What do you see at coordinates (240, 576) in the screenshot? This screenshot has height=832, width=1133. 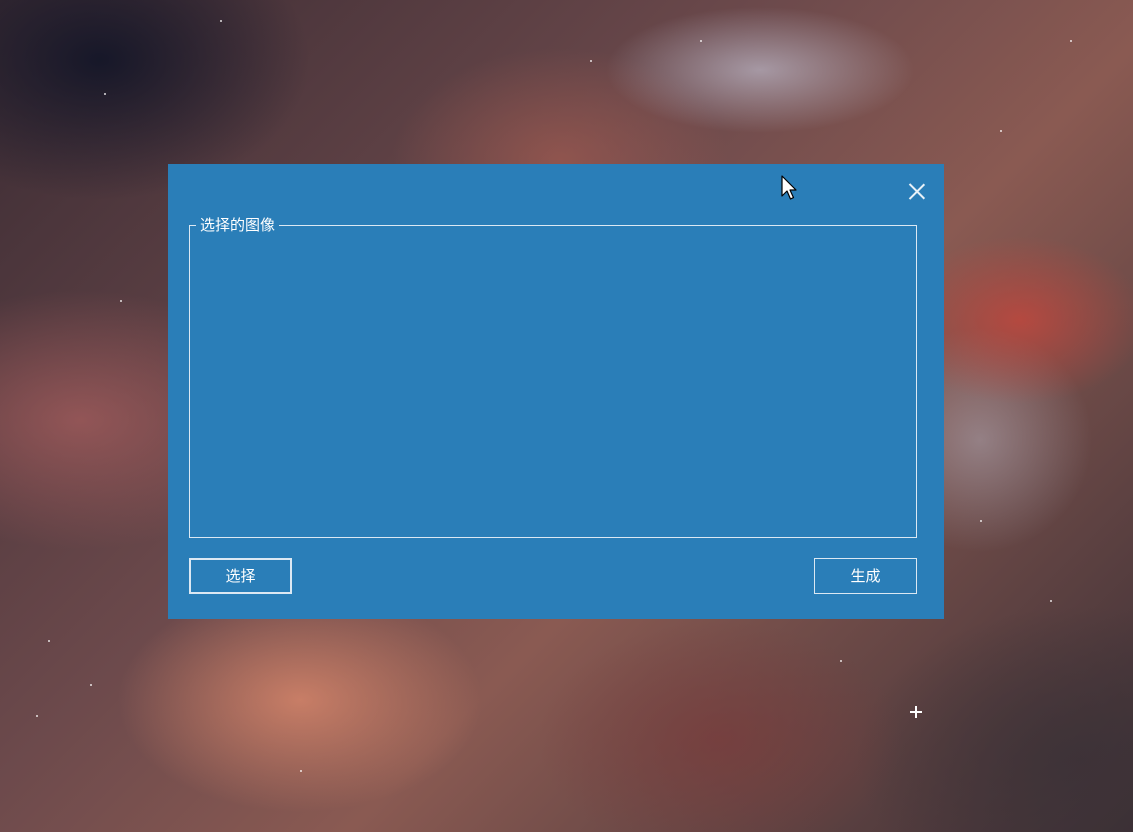 I see `select-button: 选择` at bounding box center [240, 576].